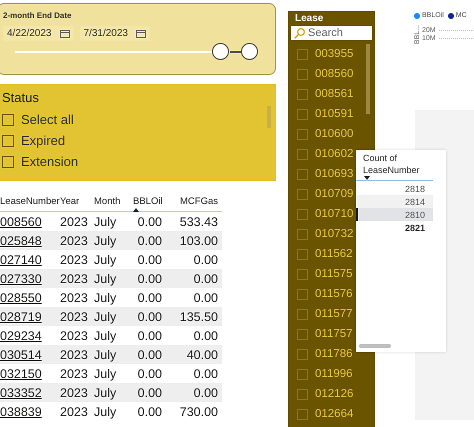 The image size is (474, 427). I want to click on lease-link: 029234, so click(30, 335).